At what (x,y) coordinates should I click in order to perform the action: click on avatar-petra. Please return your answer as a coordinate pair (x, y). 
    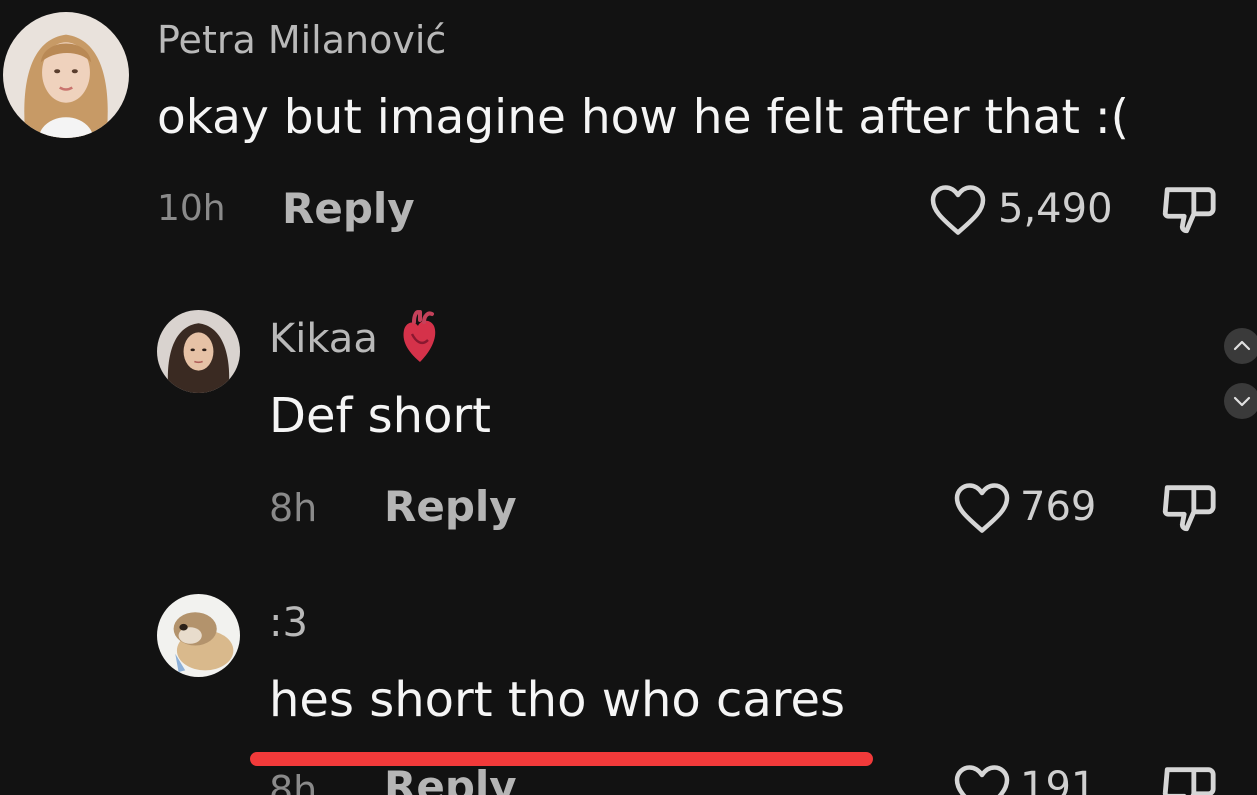
    Looking at the image, I should click on (66, 75).